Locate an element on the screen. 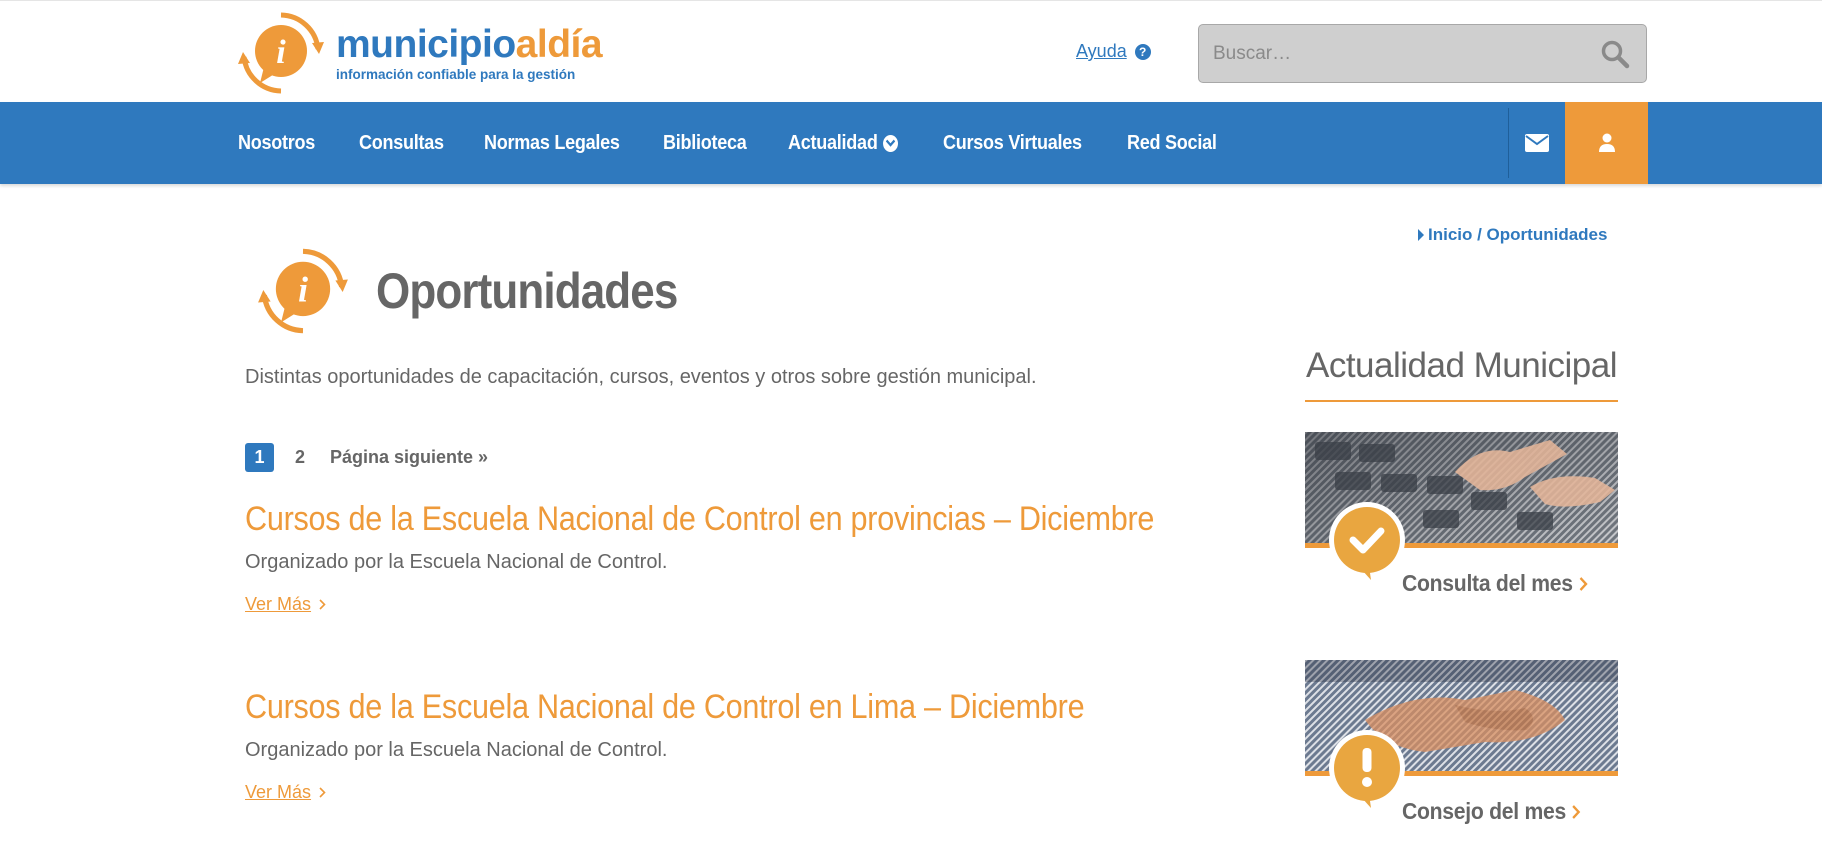  search-icon is located at coordinates (1615, 54).